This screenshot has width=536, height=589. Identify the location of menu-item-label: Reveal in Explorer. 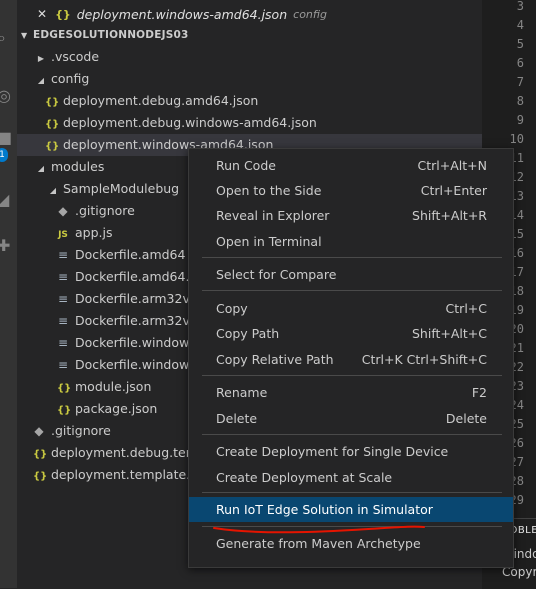
(273, 215).